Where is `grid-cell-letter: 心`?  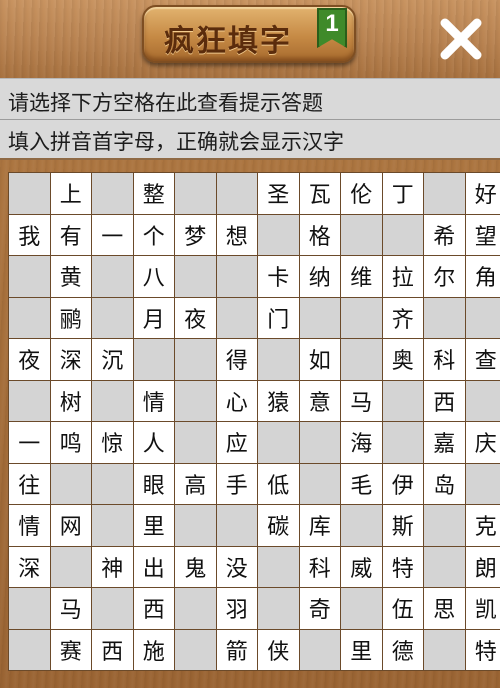
grid-cell-letter: 心 is located at coordinates (236, 400).